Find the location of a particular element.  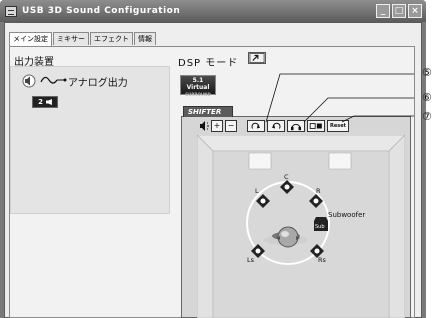

label-c: C is located at coordinates (286, 177).